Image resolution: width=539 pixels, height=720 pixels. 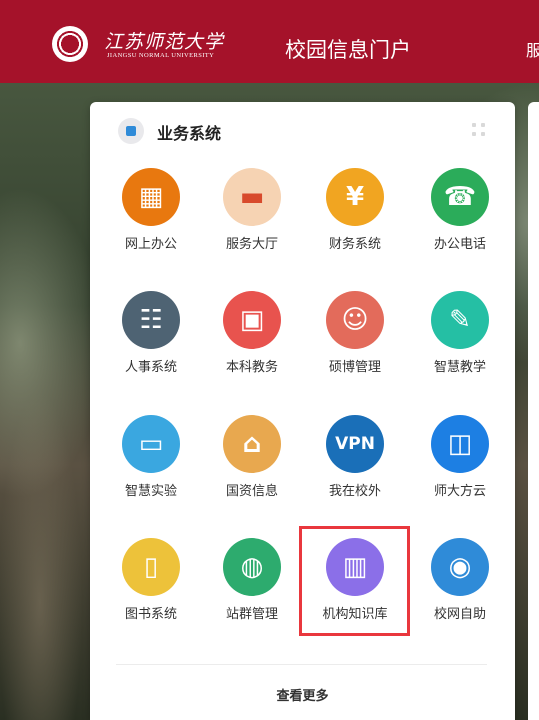 I want to click on icon-glyph: ▭, so click(x=151, y=444).